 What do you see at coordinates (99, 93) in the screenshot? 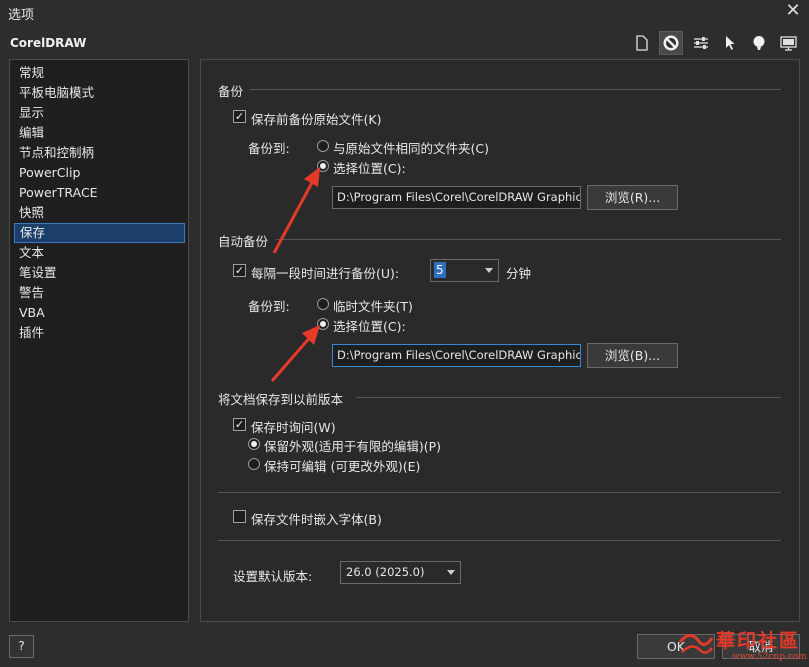
I see `sidebar-item: 平板电脑模式` at bounding box center [99, 93].